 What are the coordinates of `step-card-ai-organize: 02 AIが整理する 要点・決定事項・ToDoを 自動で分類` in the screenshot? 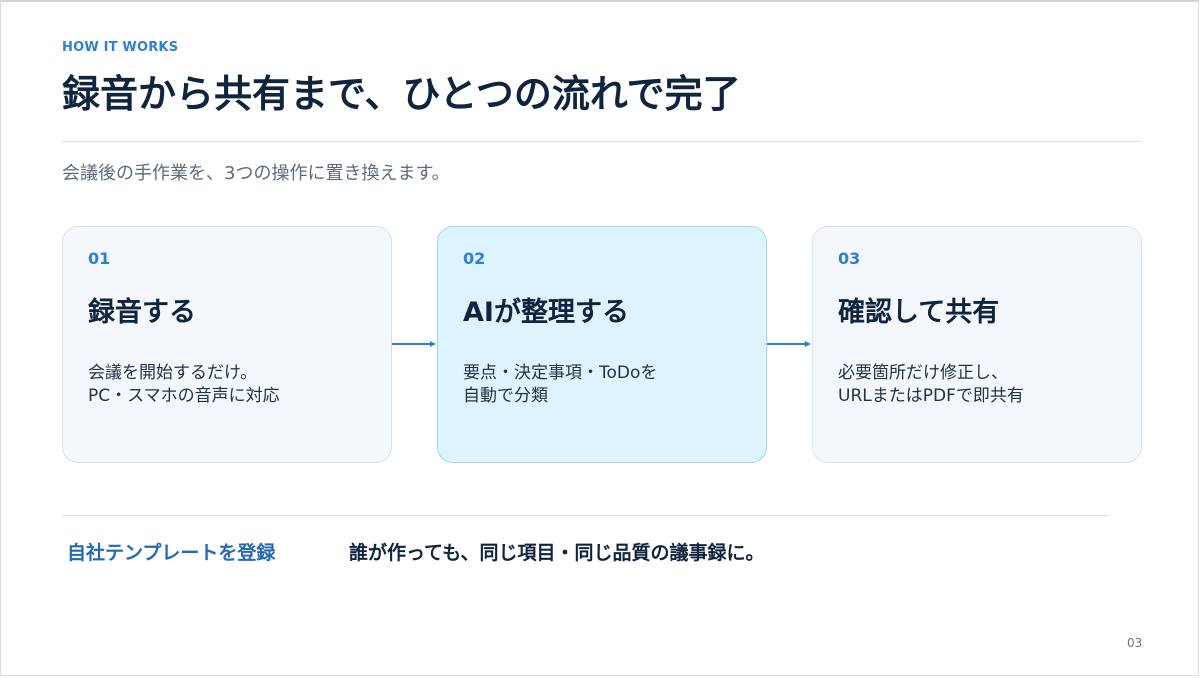 It's located at (602, 344).